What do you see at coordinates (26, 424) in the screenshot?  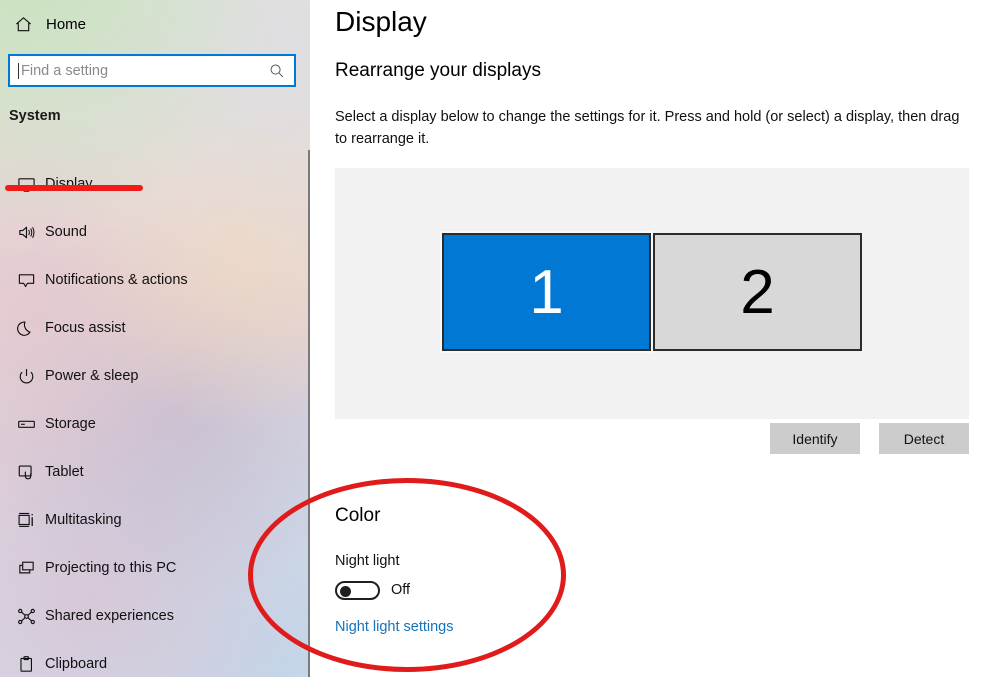 I see `drive-icon` at bounding box center [26, 424].